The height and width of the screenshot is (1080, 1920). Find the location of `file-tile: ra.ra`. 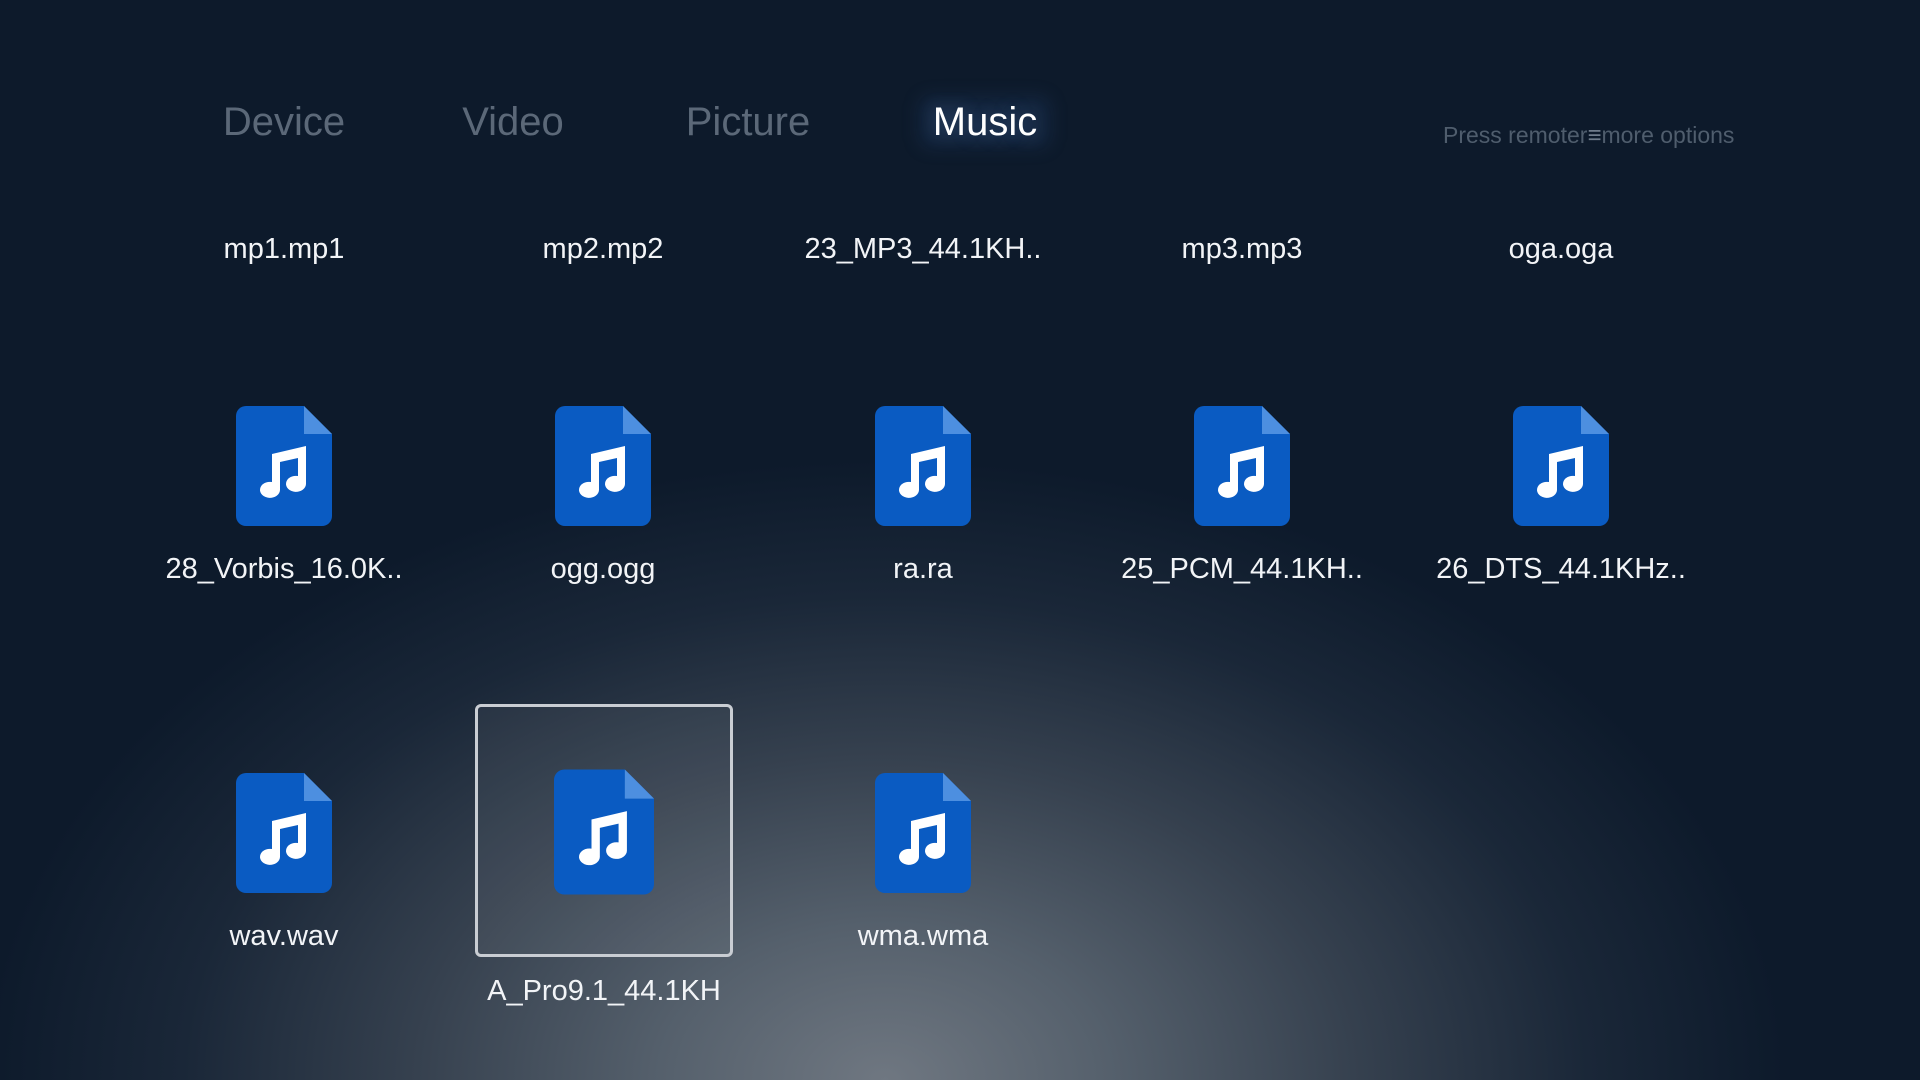

file-tile: ra.ra is located at coordinates (923, 482).